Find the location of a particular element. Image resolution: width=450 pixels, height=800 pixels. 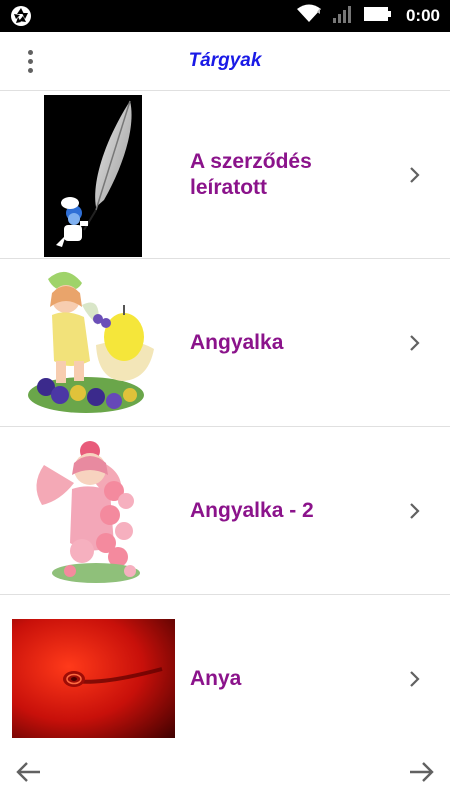

status-bar: 0:00 is located at coordinates (225, 16).